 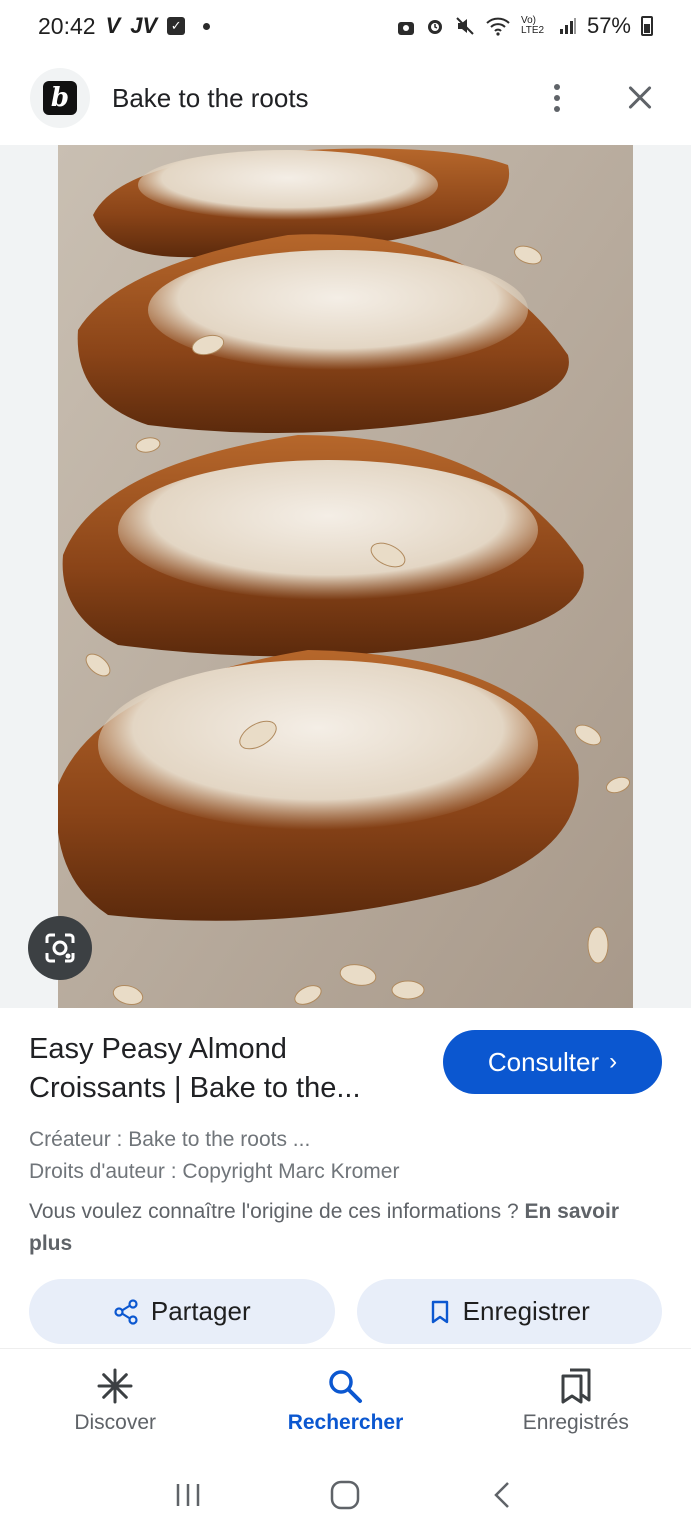 I want to click on nav-label-search: Rechercher, so click(x=345, y=1422).